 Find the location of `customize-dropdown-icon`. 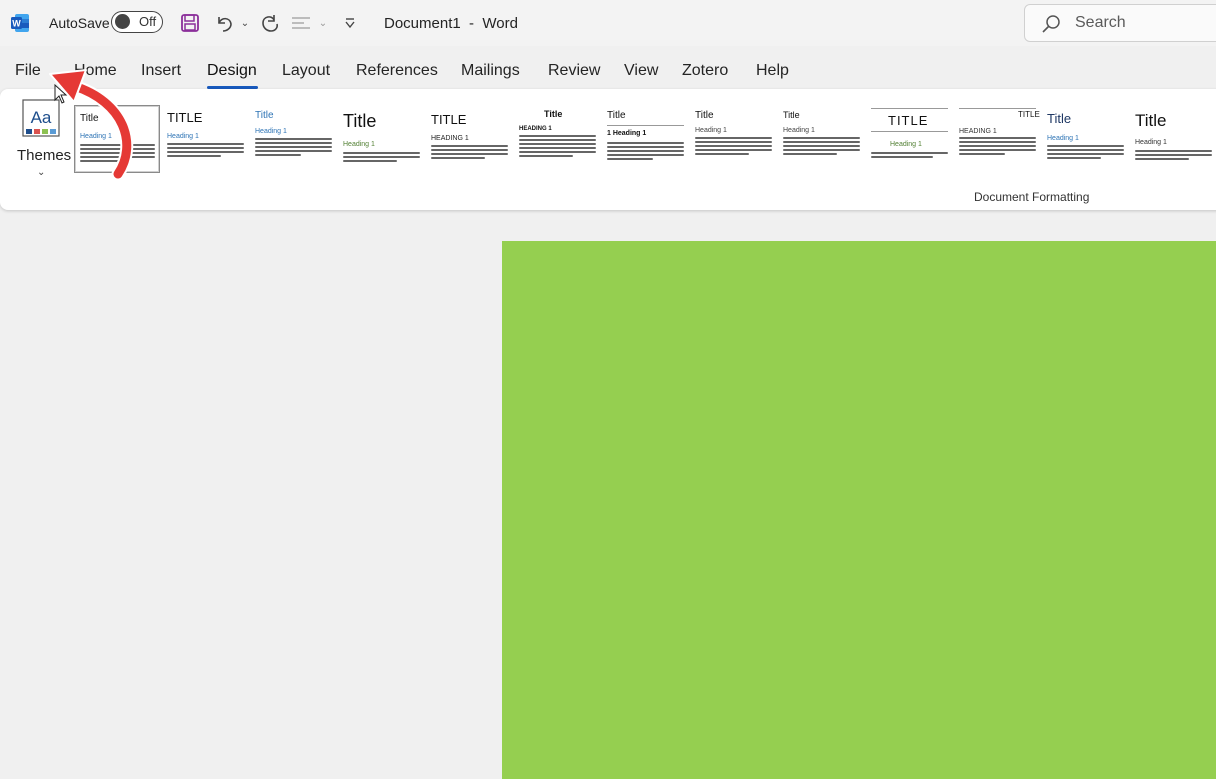

customize-dropdown-icon is located at coordinates (350, 23).